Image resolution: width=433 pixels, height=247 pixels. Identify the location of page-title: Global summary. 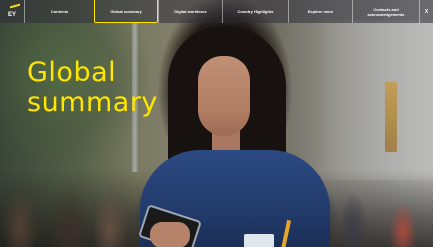
(92, 88).